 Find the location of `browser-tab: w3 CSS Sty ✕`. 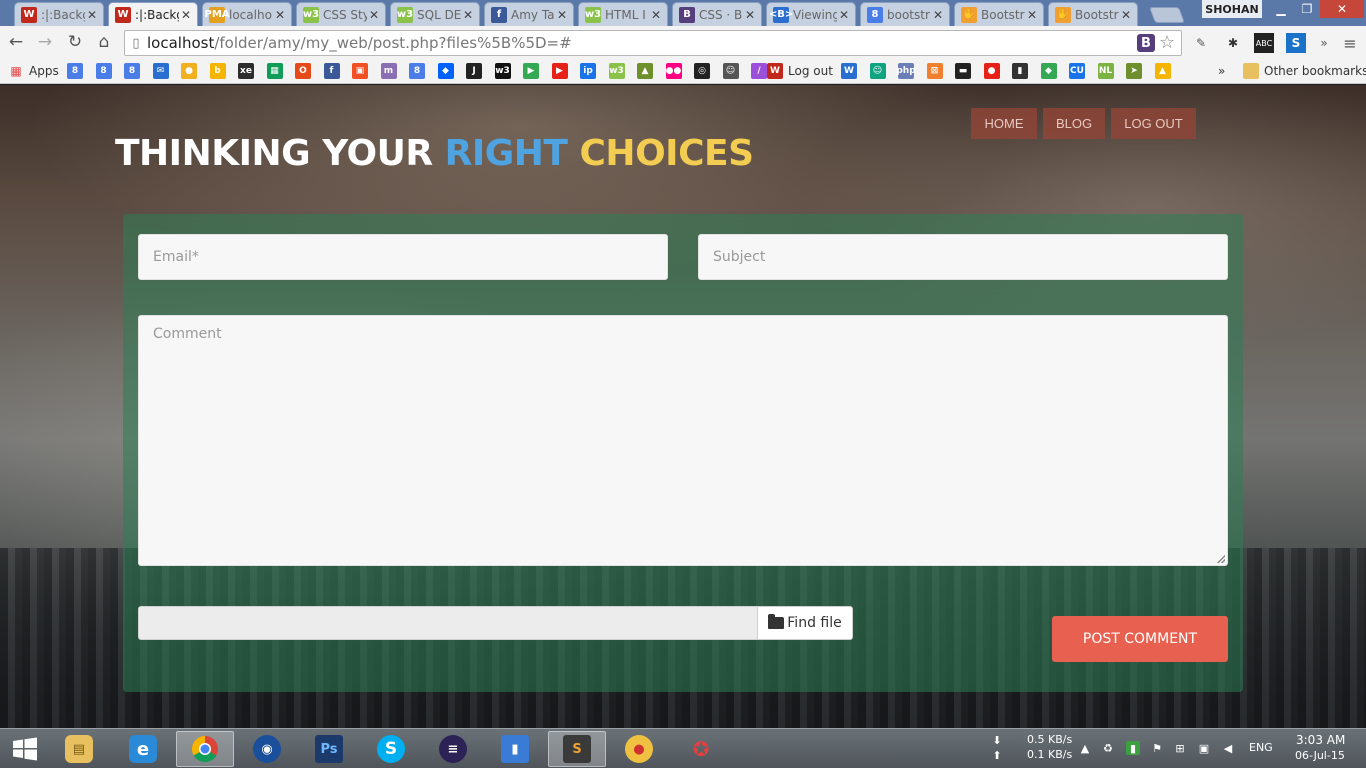

browser-tab: w3 CSS Sty ✕ is located at coordinates (341, 14).